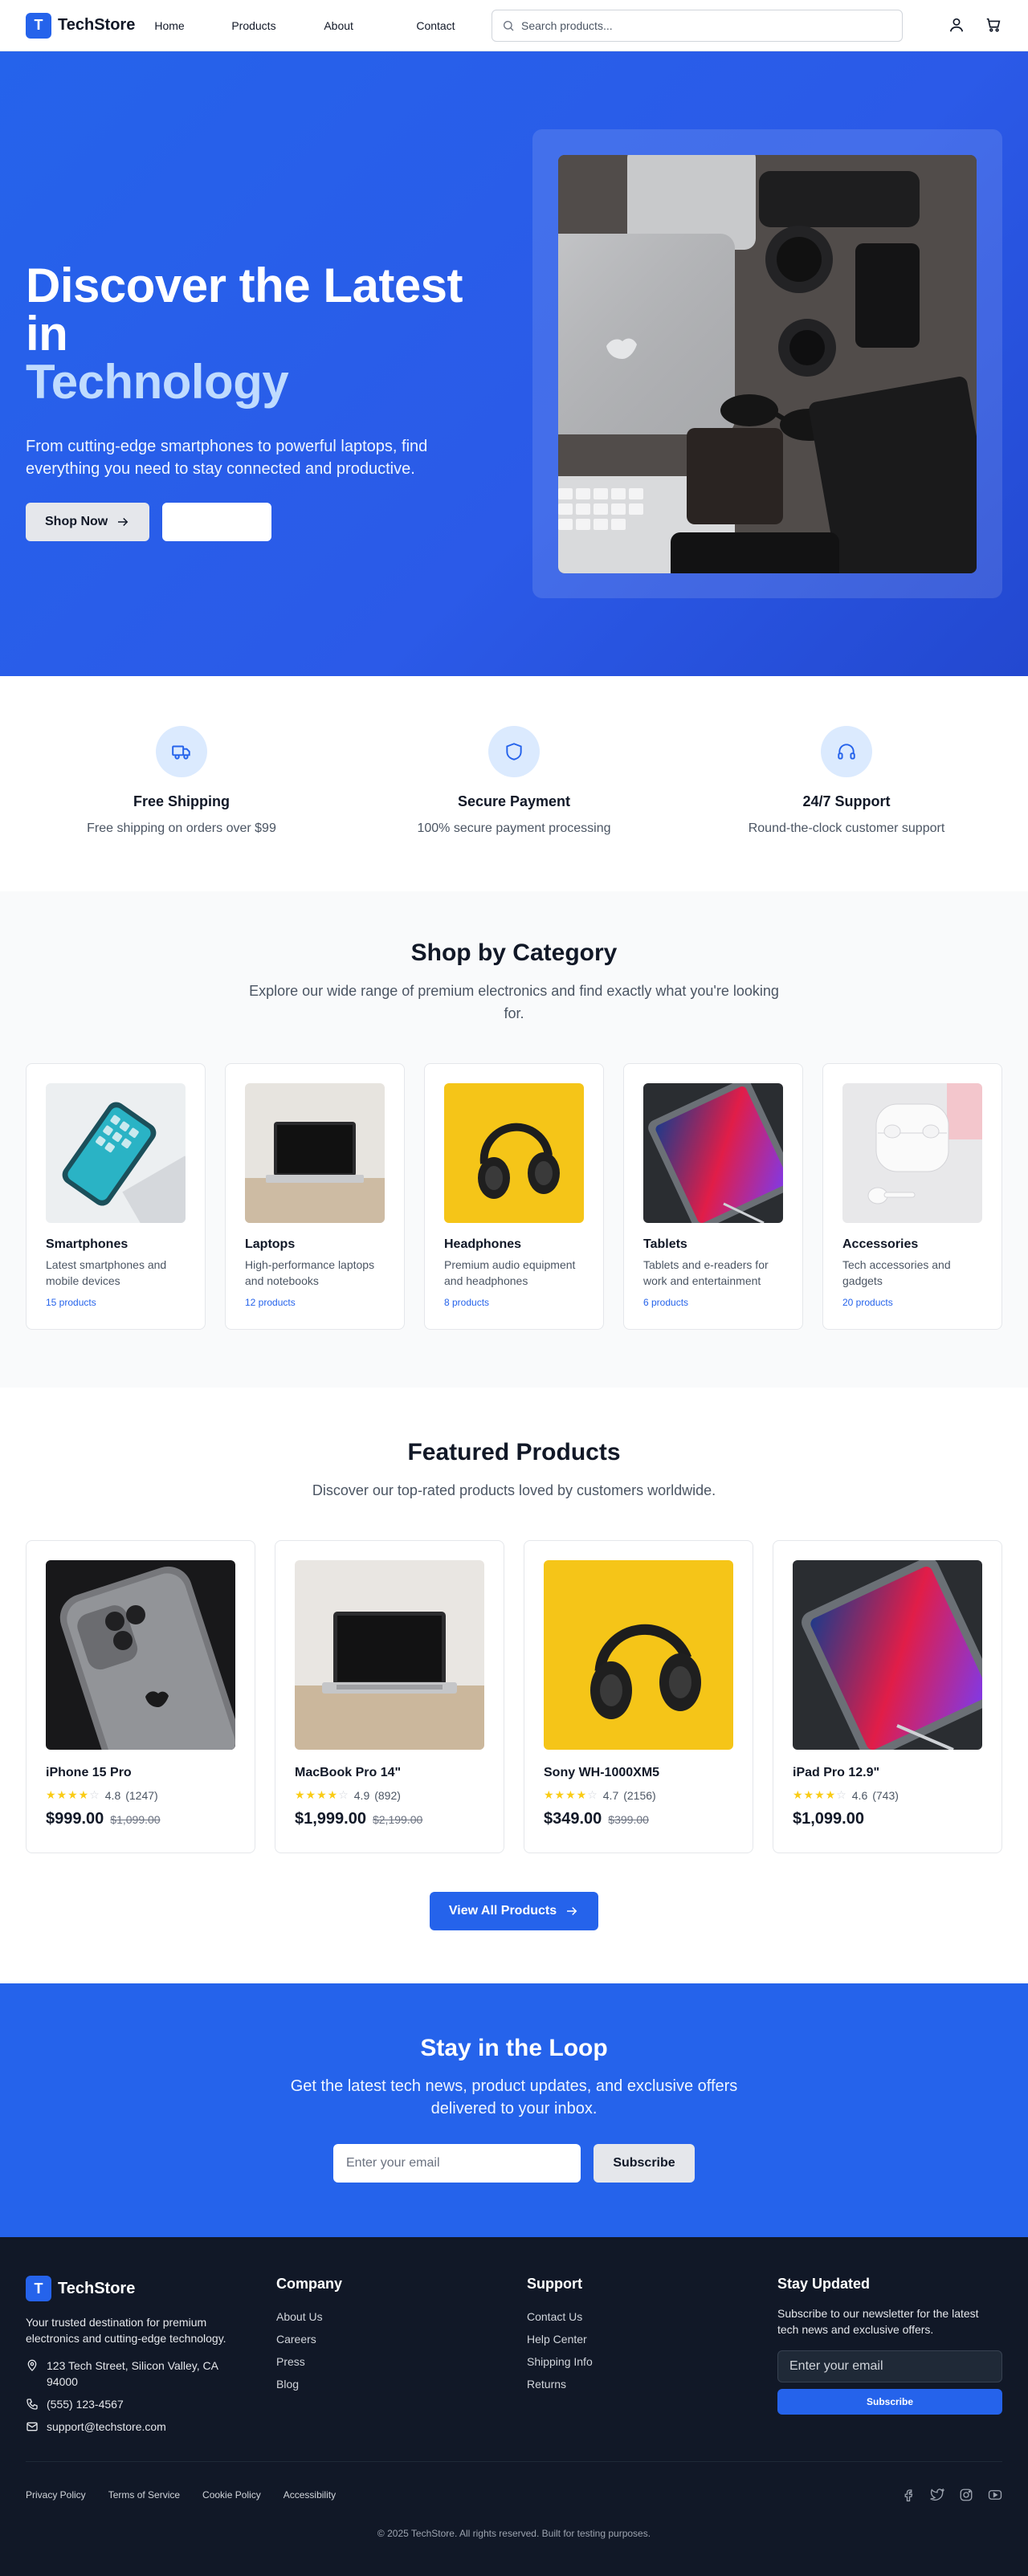  Describe the element at coordinates (140, 1795) in the screenshot. I see `product-rating: ★★★★☆ 4.8 (1247)` at that location.